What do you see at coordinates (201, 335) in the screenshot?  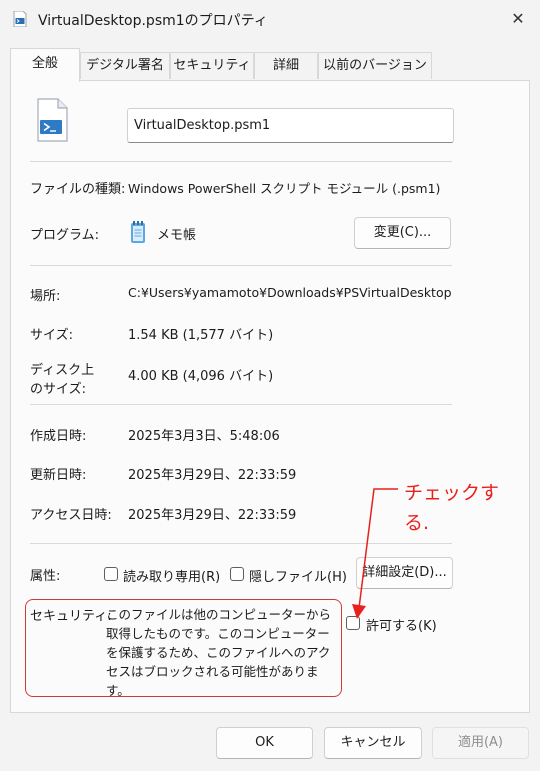 I see `size-value: 1.54 KB (1,577 バイト)` at bounding box center [201, 335].